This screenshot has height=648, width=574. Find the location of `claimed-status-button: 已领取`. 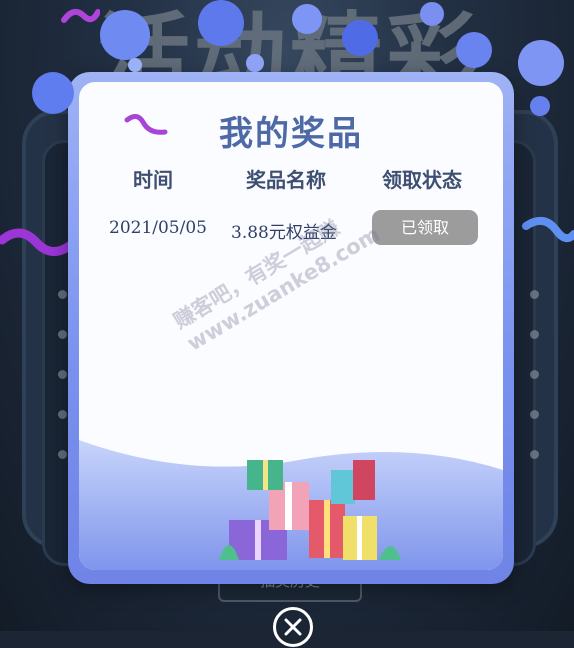

claimed-status-button: 已领取 is located at coordinates (425, 227).